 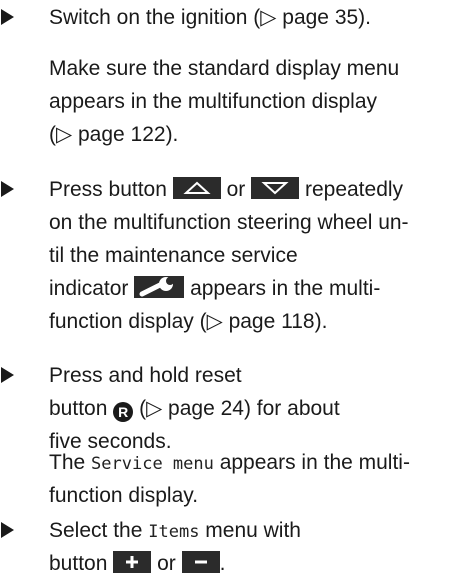 What do you see at coordinates (67, 462) in the screenshot?
I see `note-text: The` at bounding box center [67, 462].